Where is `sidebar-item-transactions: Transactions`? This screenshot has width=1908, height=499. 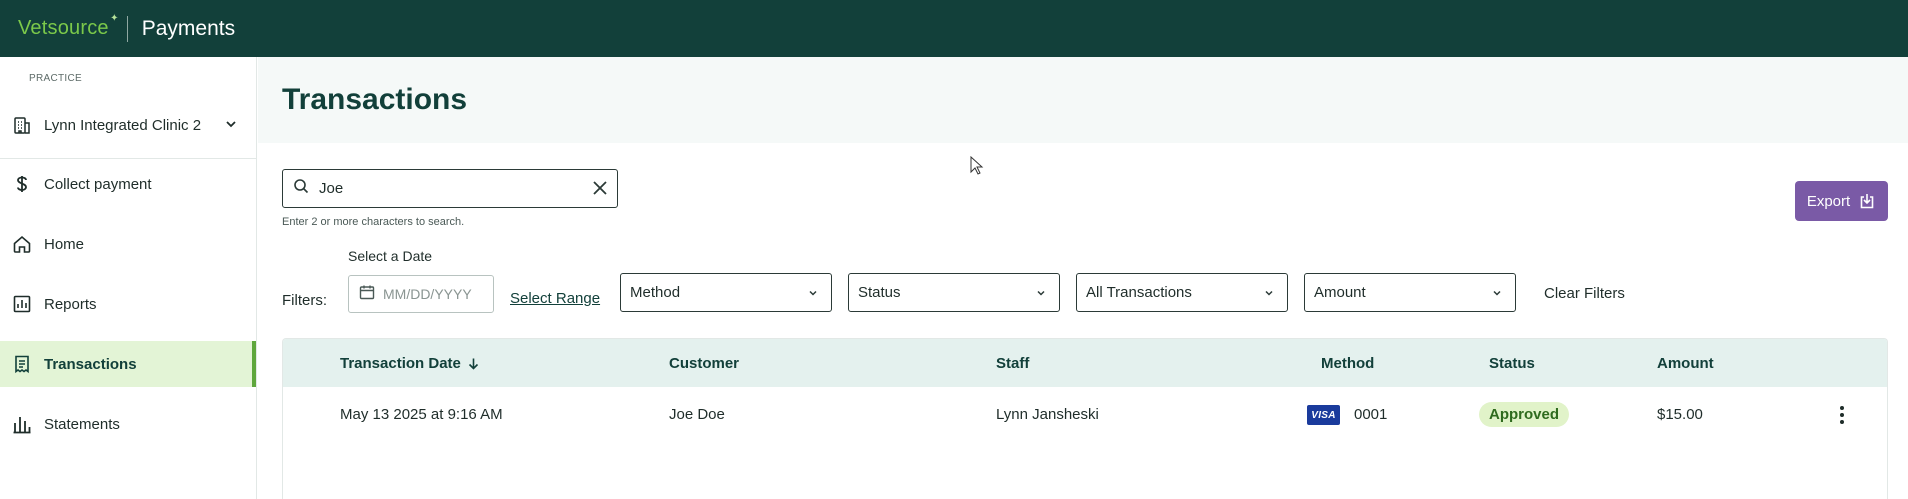
sidebar-item-transactions: Transactions is located at coordinates (128, 364).